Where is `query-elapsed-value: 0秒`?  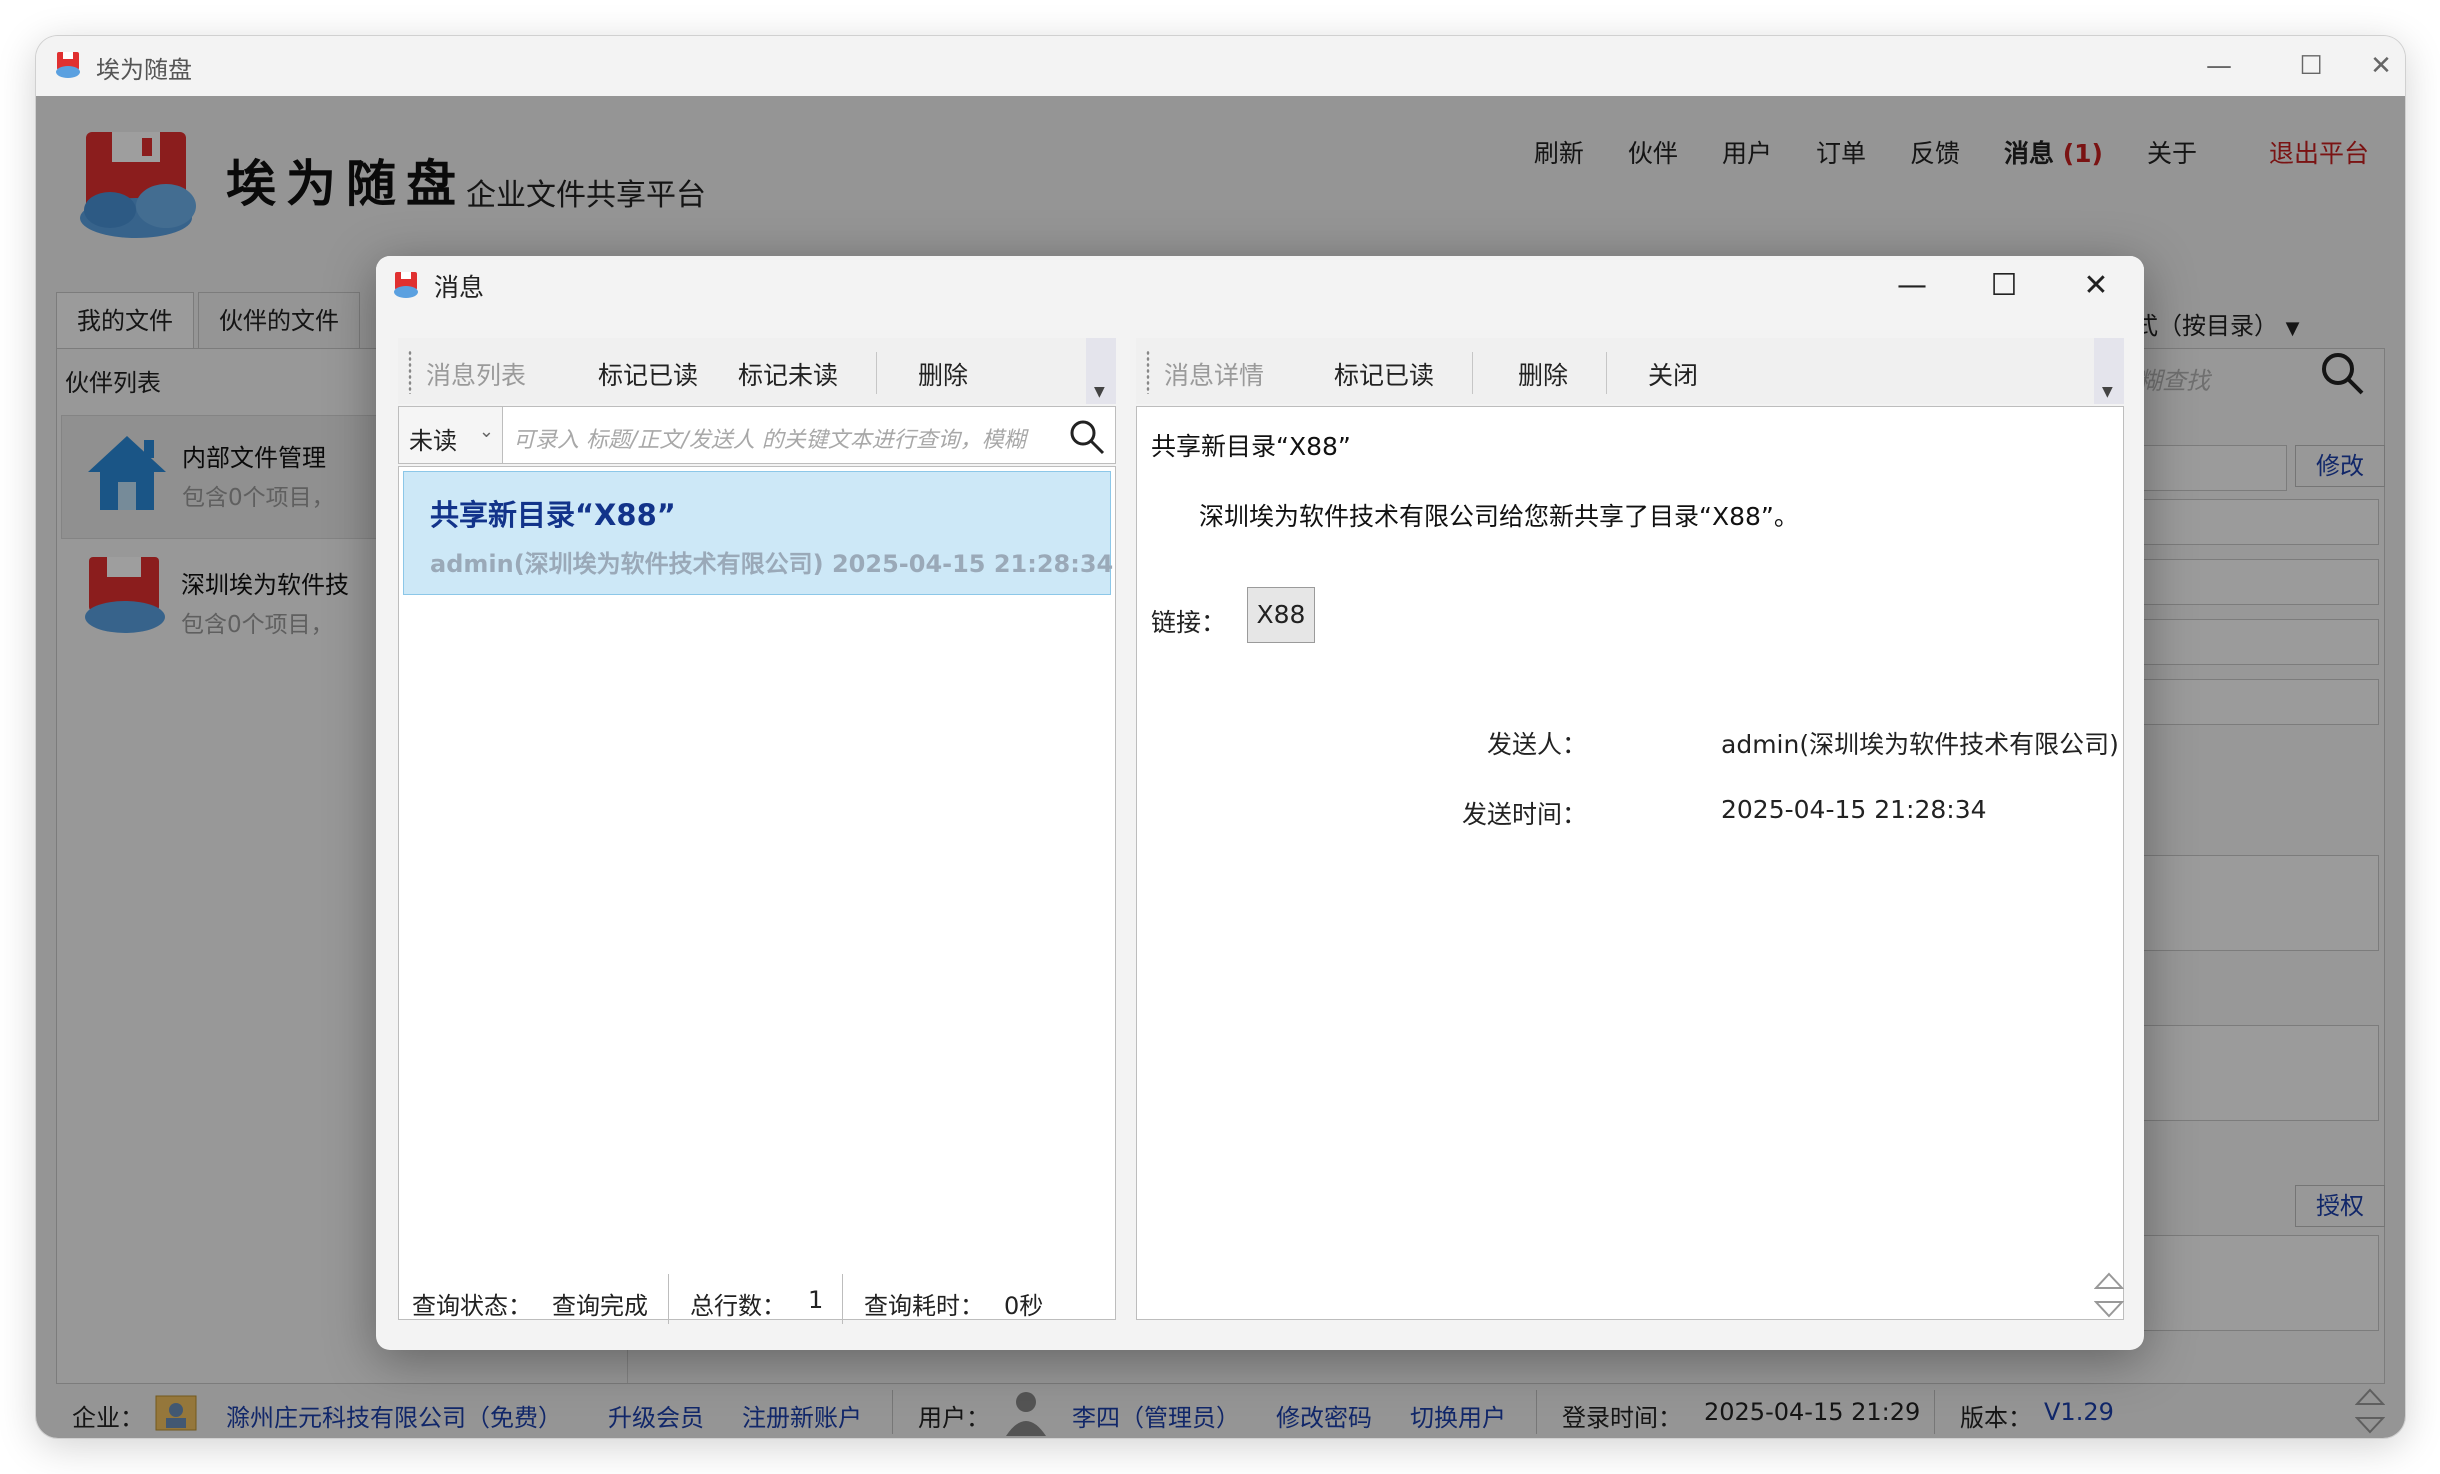 query-elapsed-value: 0秒 is located at coordinates (1024, 1306).